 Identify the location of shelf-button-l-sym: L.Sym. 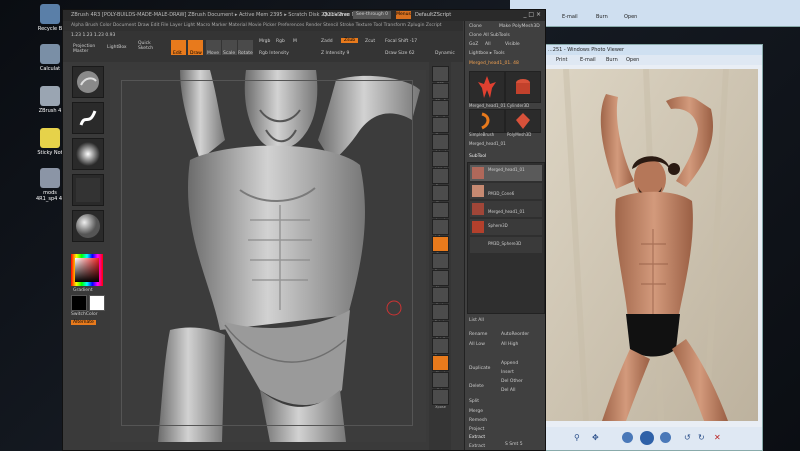
(440, 229).